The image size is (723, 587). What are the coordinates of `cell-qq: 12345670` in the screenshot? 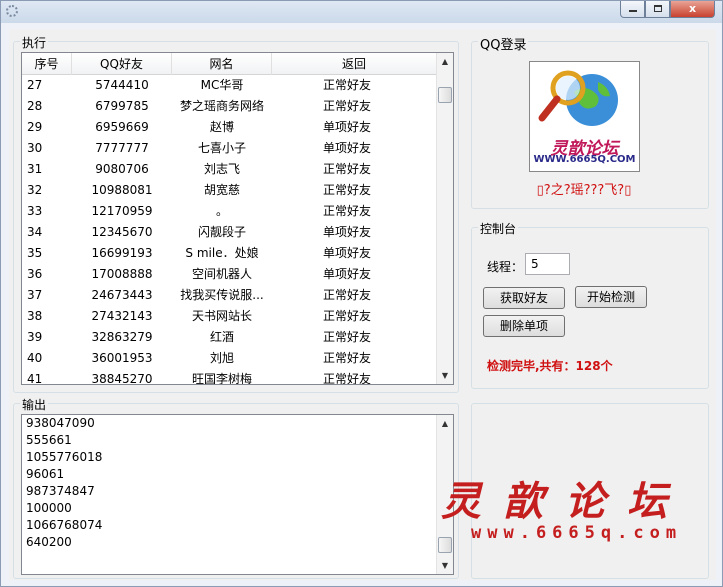 It's located at (122, 232).